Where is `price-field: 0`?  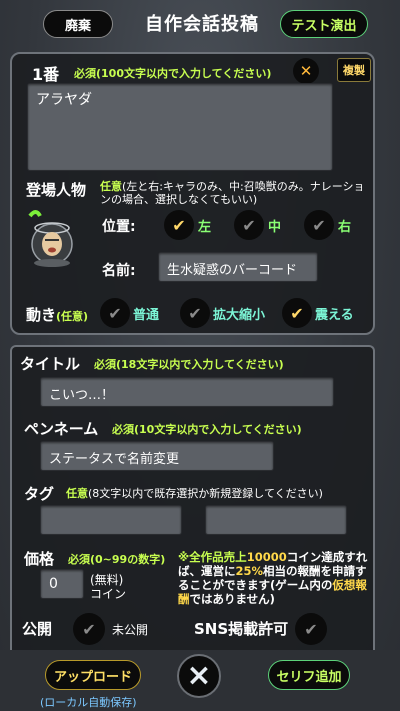 price-field: 0 is located at coordinates (62, 584).